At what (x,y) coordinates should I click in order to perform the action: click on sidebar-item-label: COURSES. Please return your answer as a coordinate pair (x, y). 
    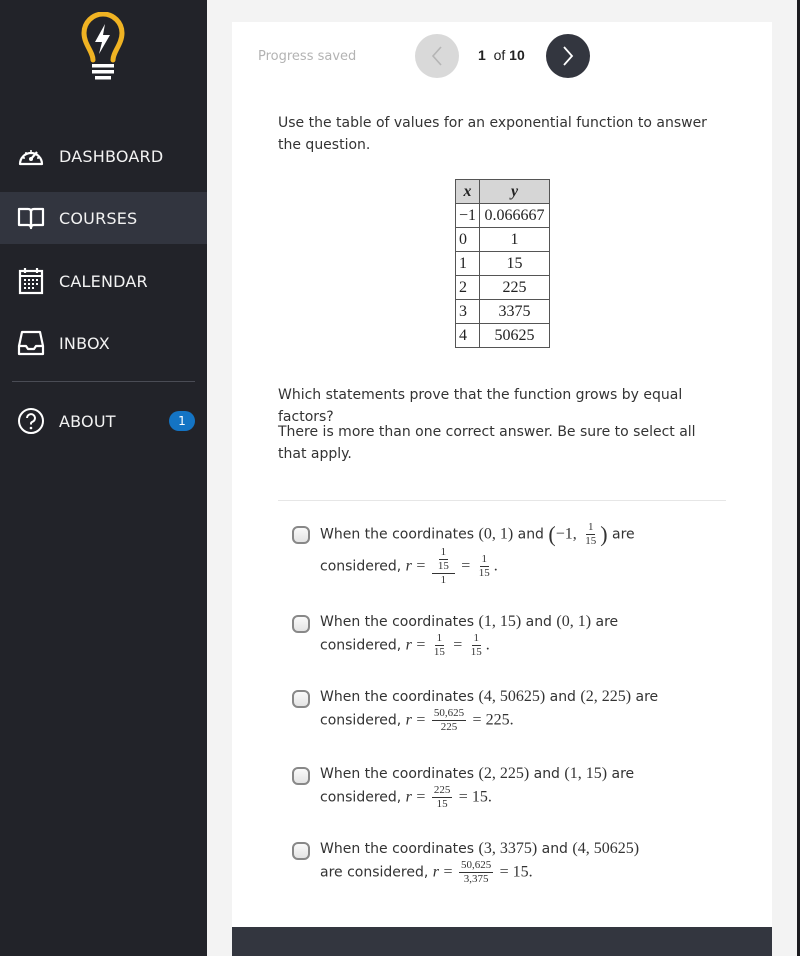
    Looking at the image, I should click on (98, 218).